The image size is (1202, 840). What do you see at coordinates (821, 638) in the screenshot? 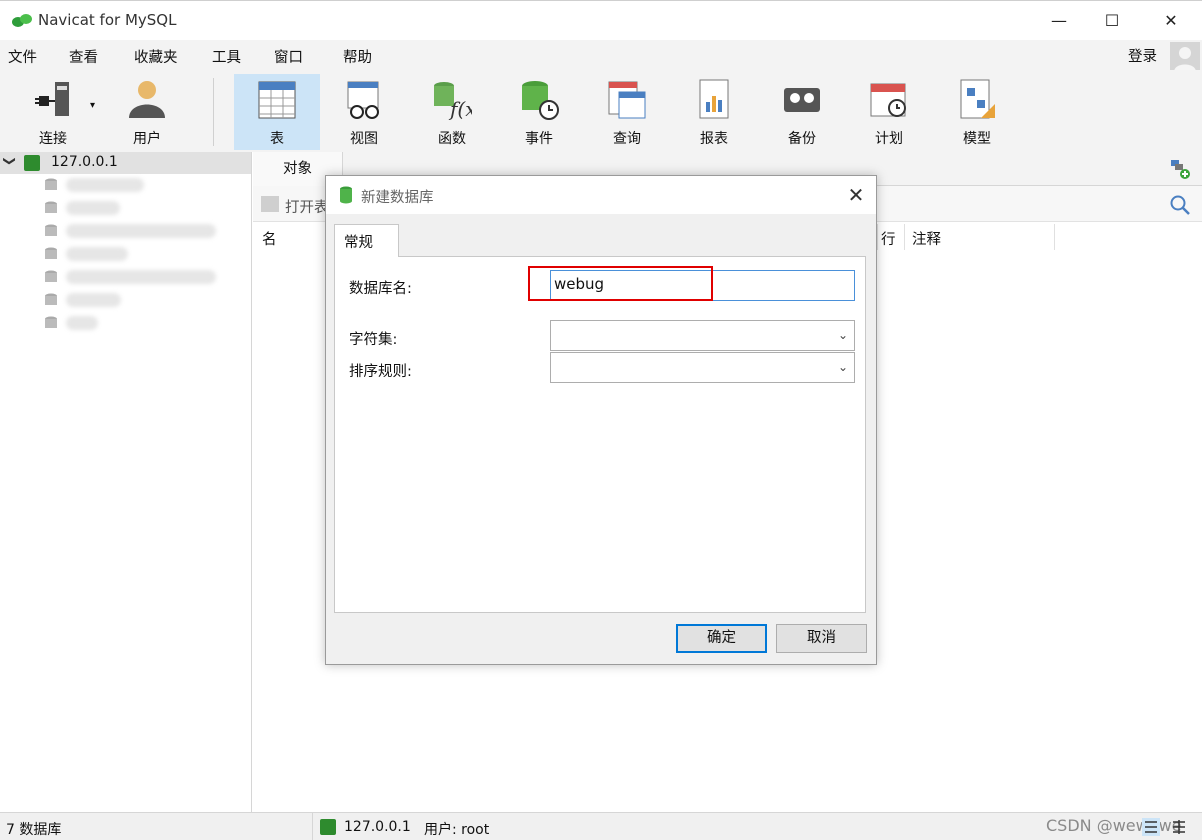
I see `cancel-button: 取消` at bounding box center [821, 638].